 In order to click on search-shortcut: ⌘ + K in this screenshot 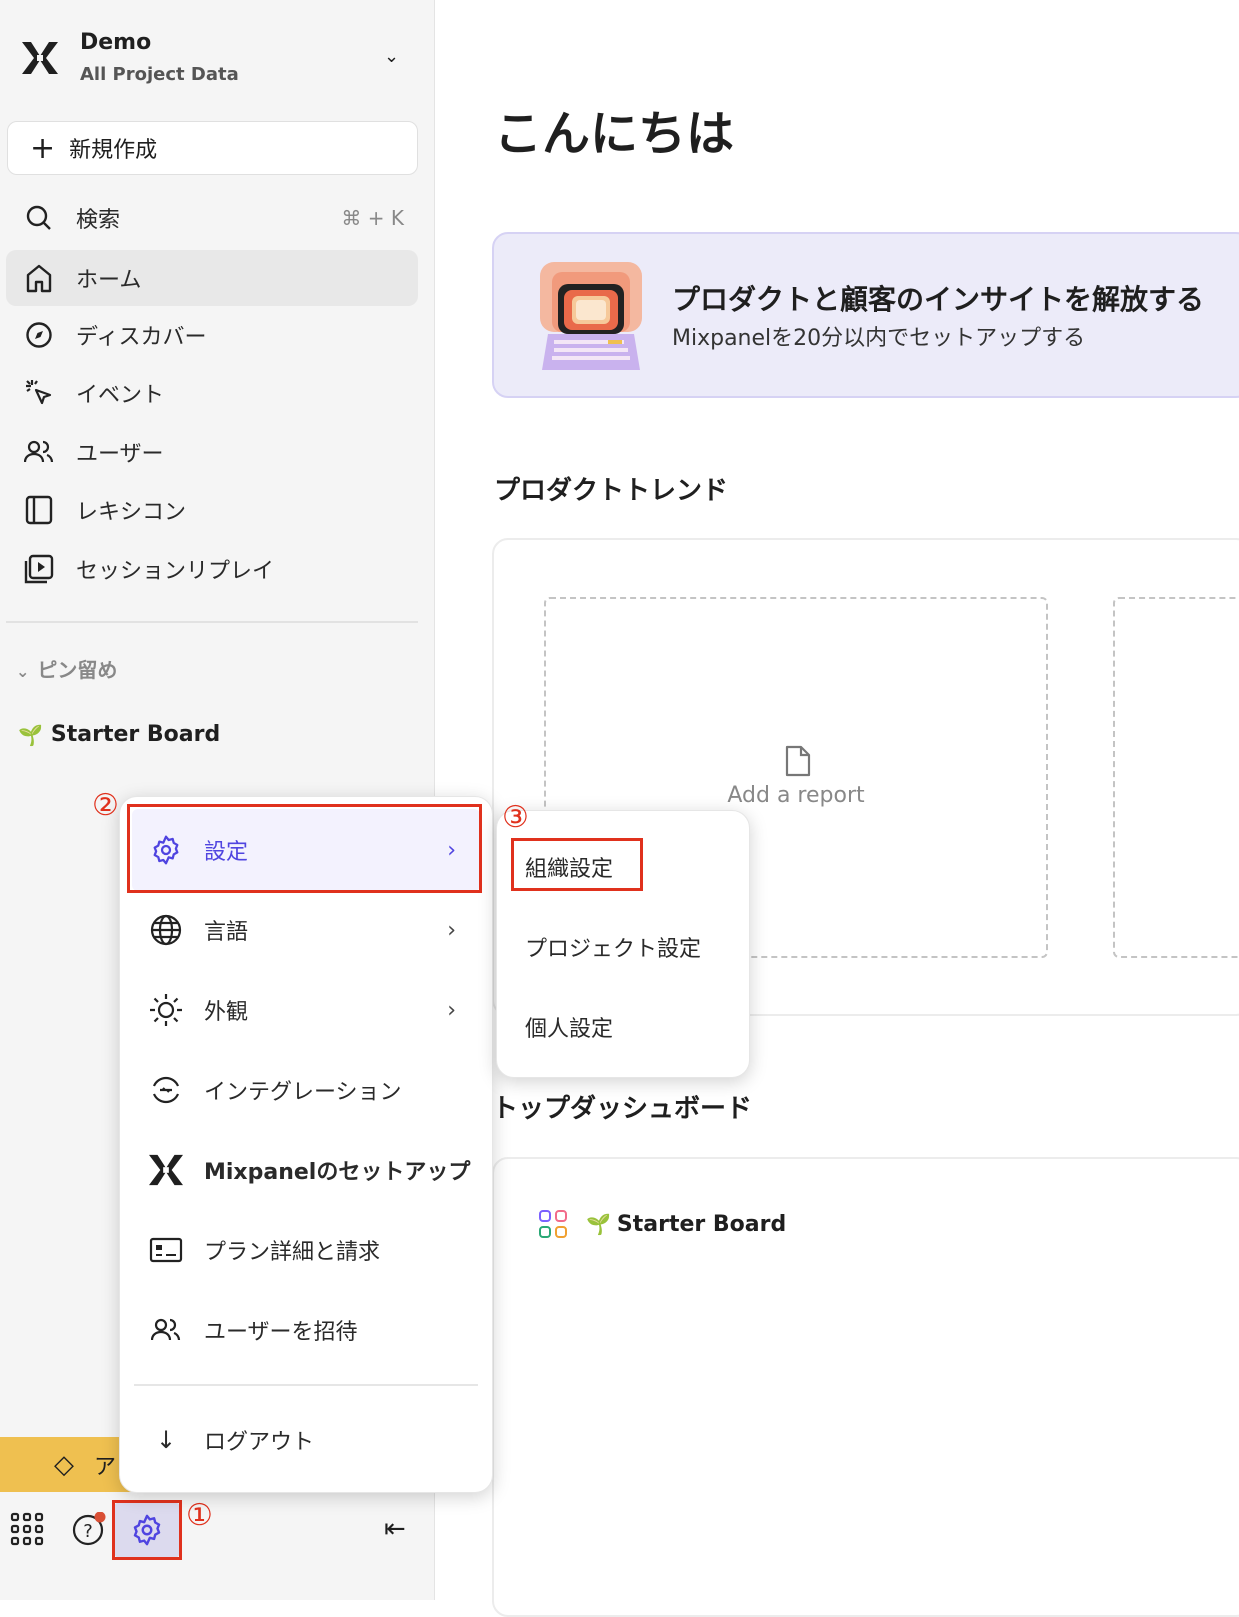, I will do `click(372, 218)`.